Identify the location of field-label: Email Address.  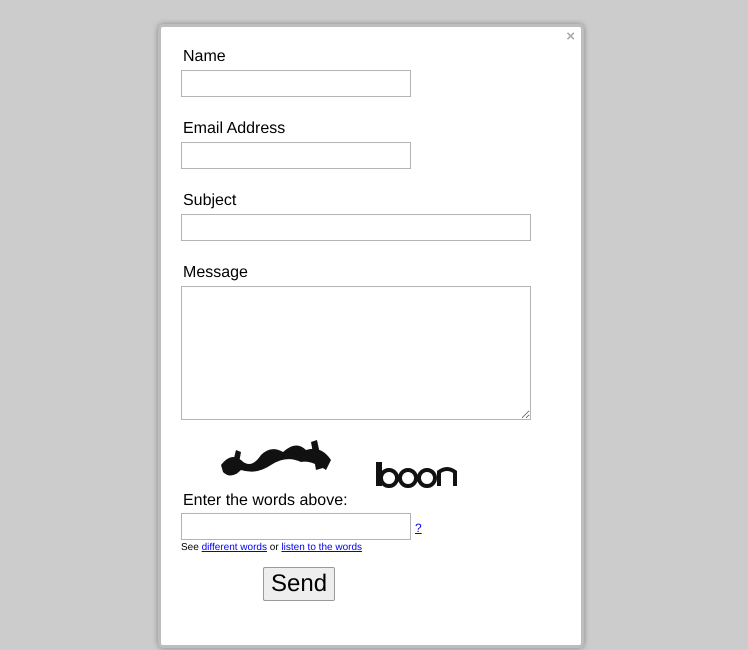
(234, 129).